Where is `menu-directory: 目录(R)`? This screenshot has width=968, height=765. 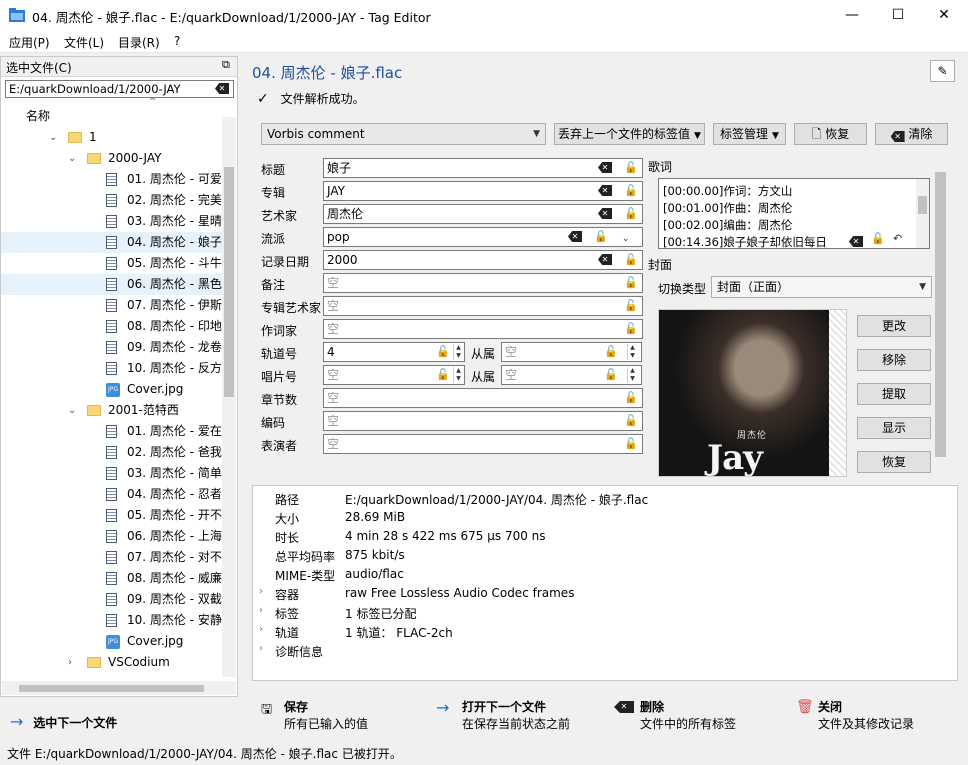 menu-directory: 目录(R) is located at coordinates (139, 42).